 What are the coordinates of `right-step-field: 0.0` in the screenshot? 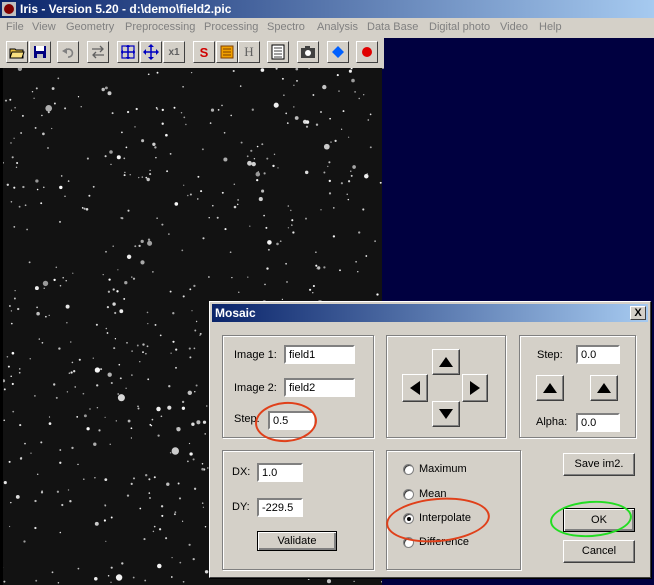 It's located at (598, 354).